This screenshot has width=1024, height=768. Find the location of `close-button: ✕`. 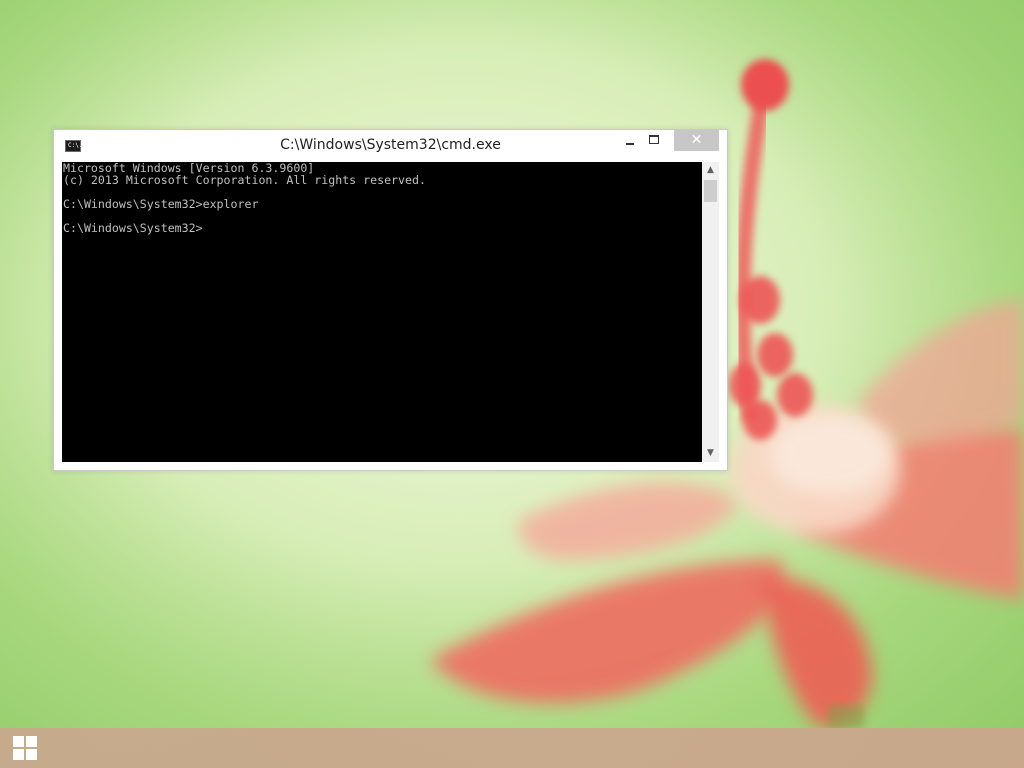

close-button: ✕ is located at coordinates (696, 140).